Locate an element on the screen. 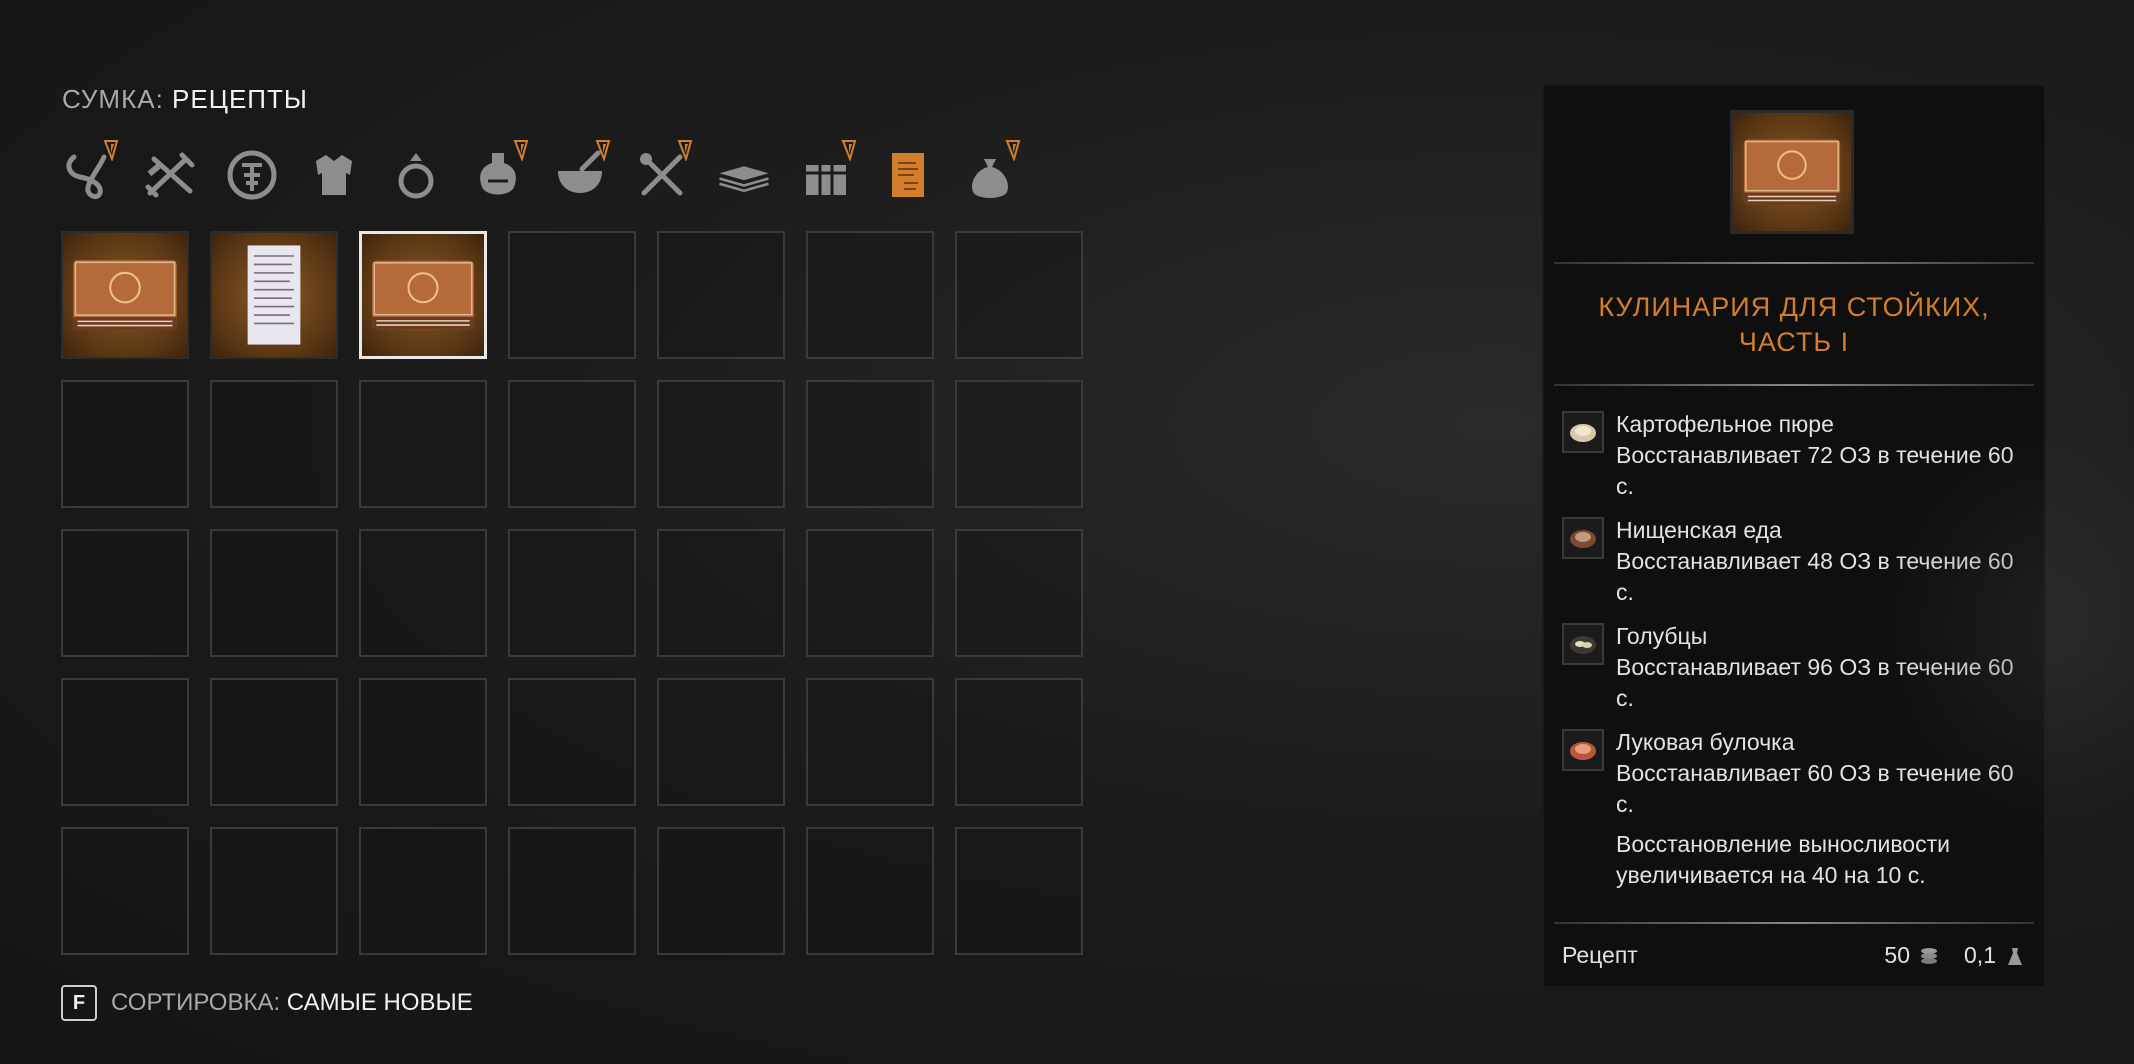 This screenshot has height=1064, width=2134. books-icon is located at coordinates (744, 179).